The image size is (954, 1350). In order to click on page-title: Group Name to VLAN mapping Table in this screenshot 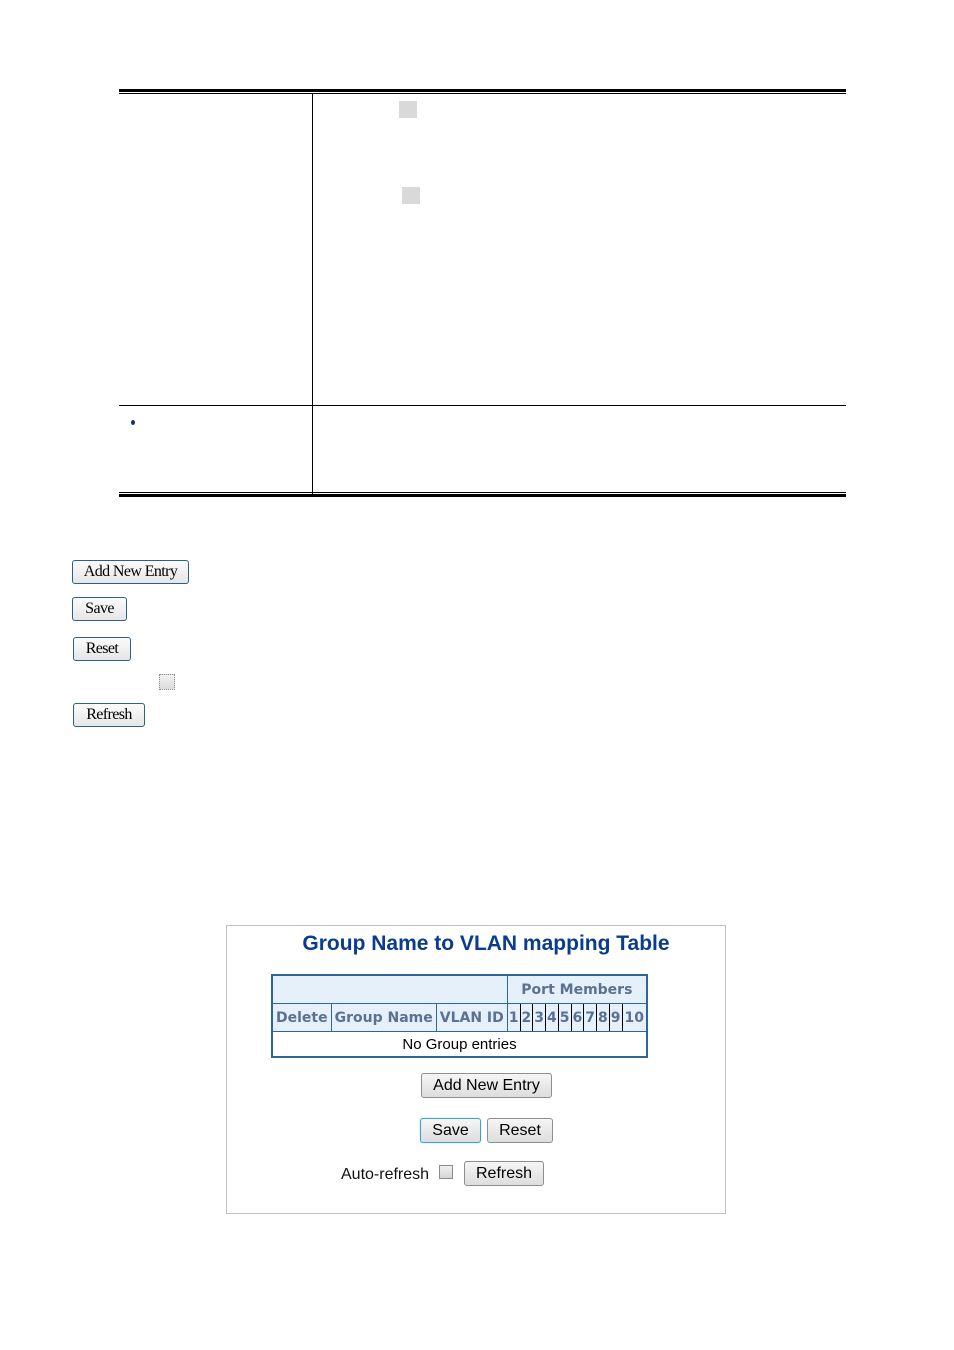, I will do `click(486, 943)`.